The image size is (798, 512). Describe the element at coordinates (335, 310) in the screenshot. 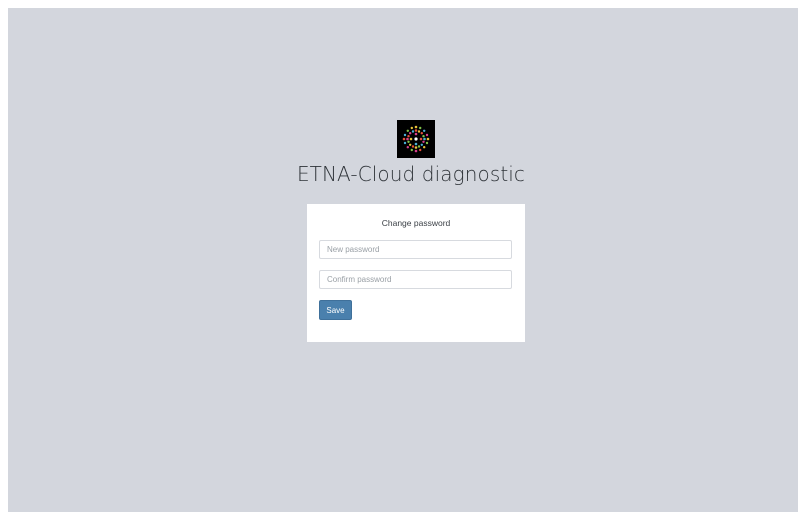

I see `save-button: Save` at that location.